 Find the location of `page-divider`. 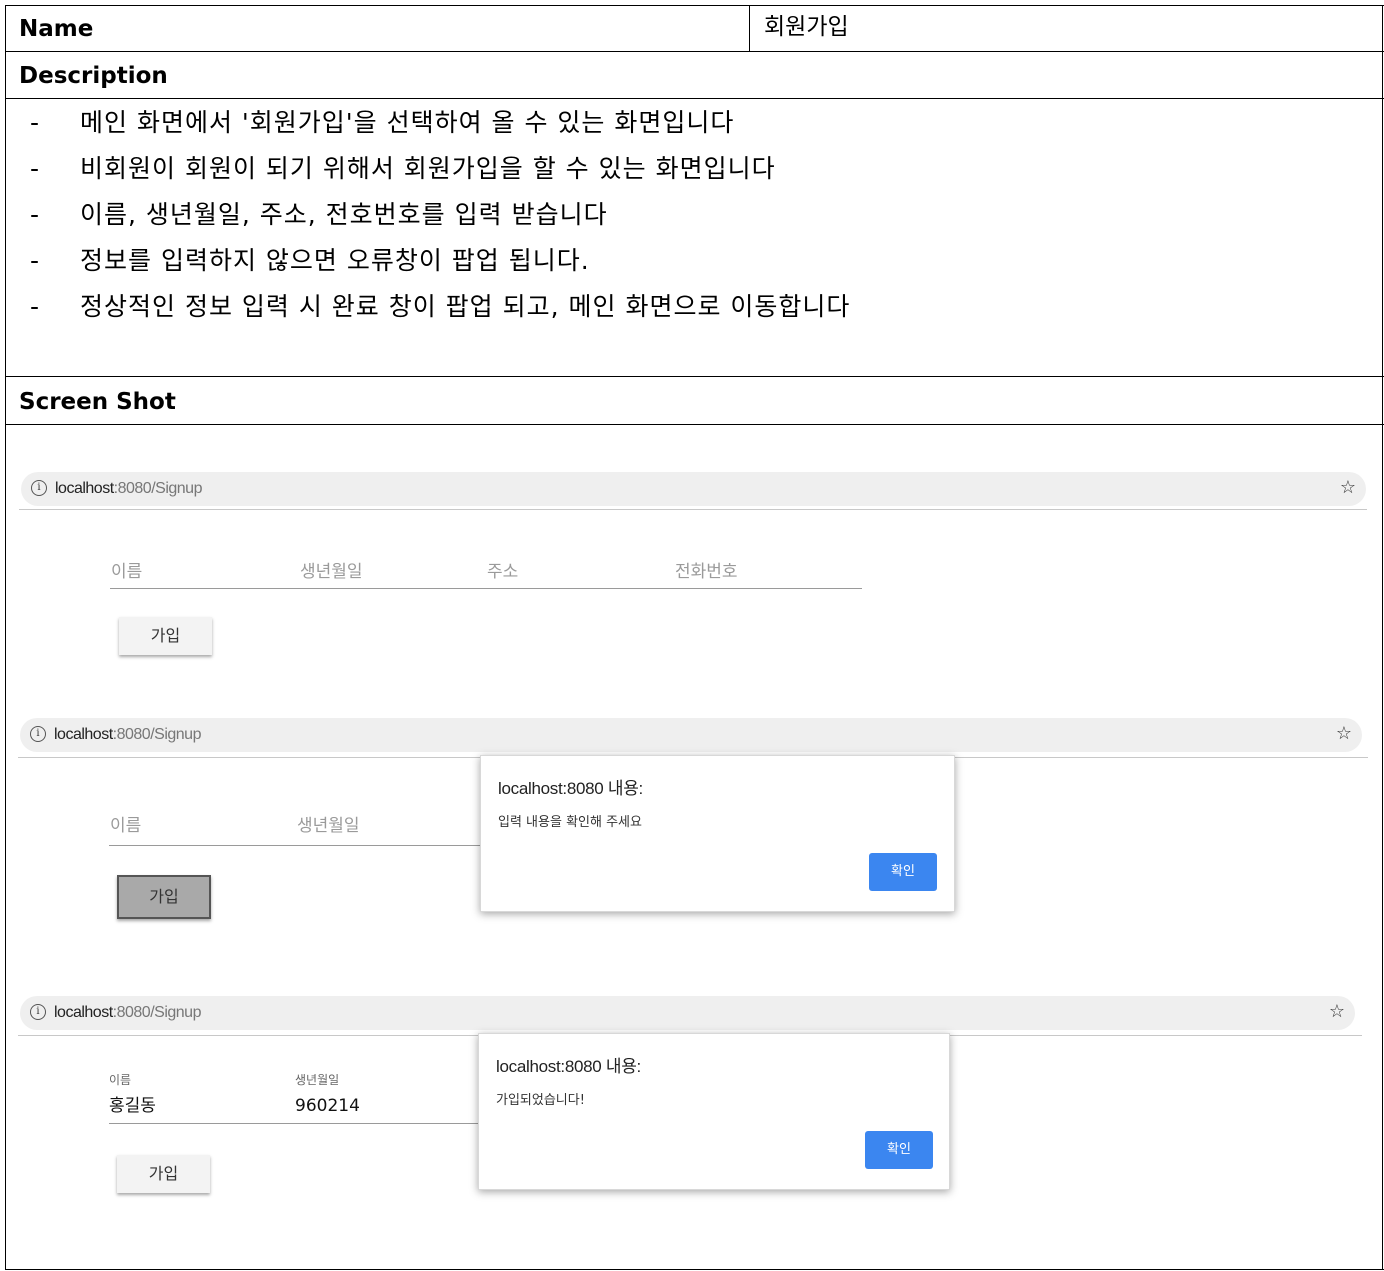

page-divider is located at coordinates (693, 509).